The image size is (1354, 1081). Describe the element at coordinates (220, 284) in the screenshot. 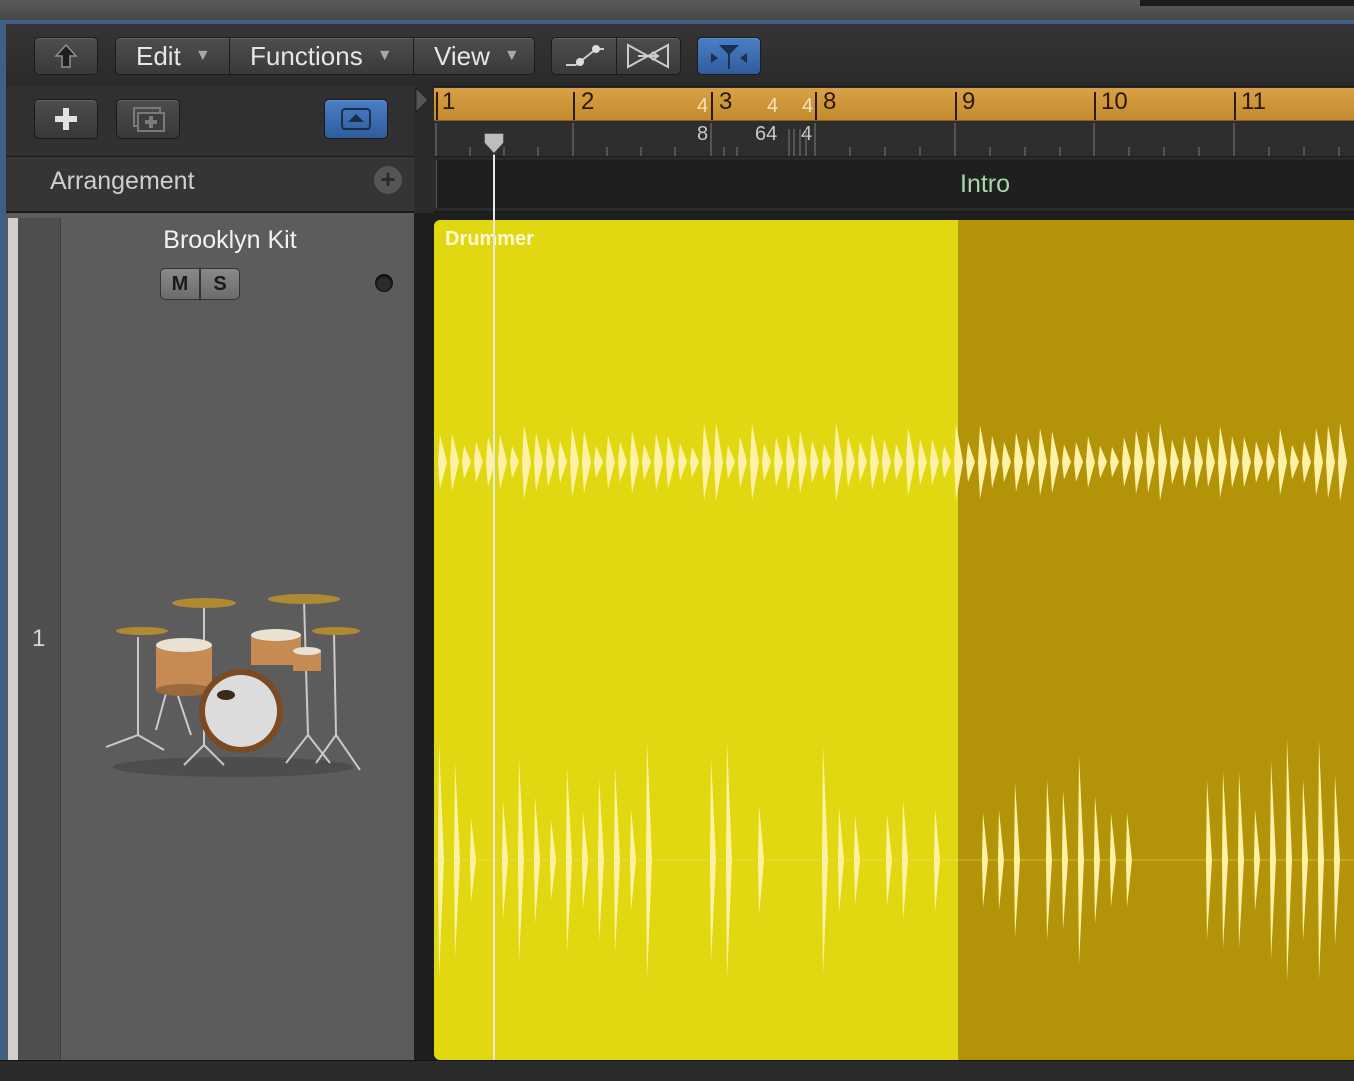

I see `solo-button: S` at that location.